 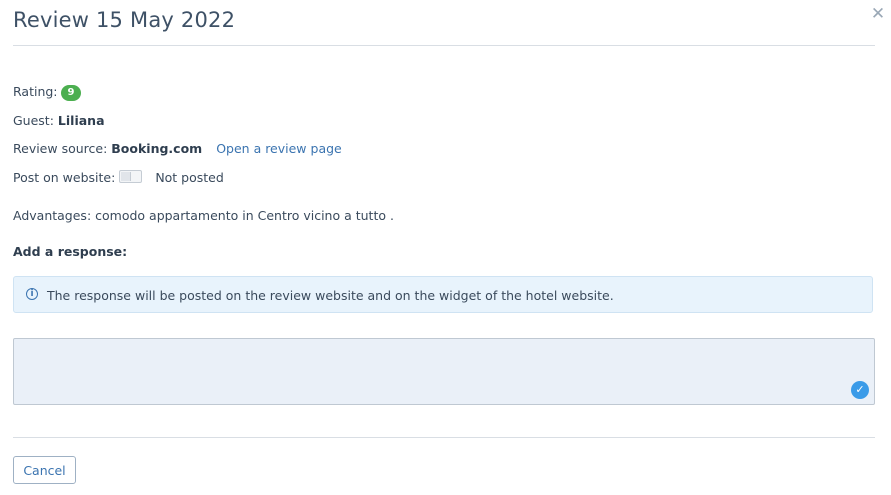 I want to click on post-toggle, so click(x=131, y=176).